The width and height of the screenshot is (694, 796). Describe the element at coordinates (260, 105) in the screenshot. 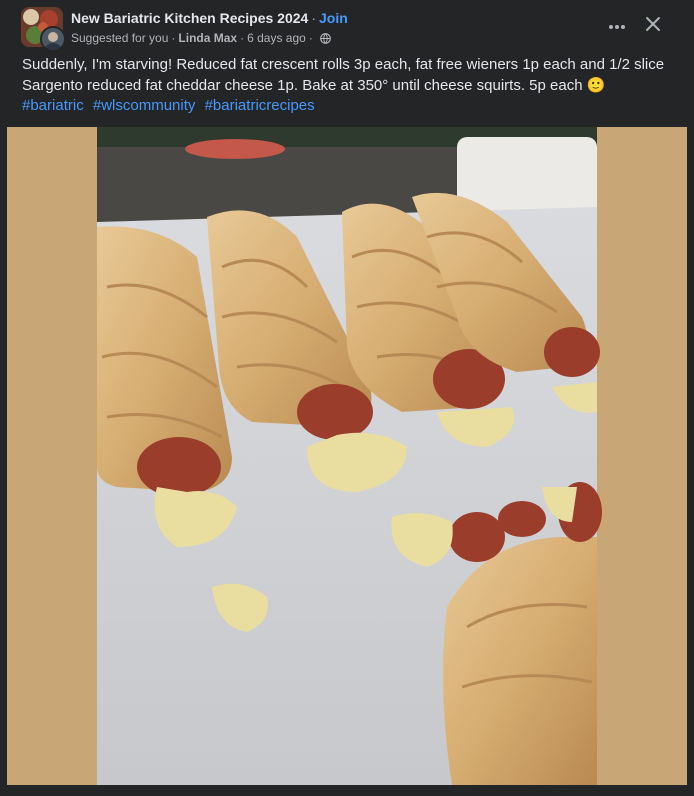

I see `hashtag-link: #bariatricrecipes` at that location.